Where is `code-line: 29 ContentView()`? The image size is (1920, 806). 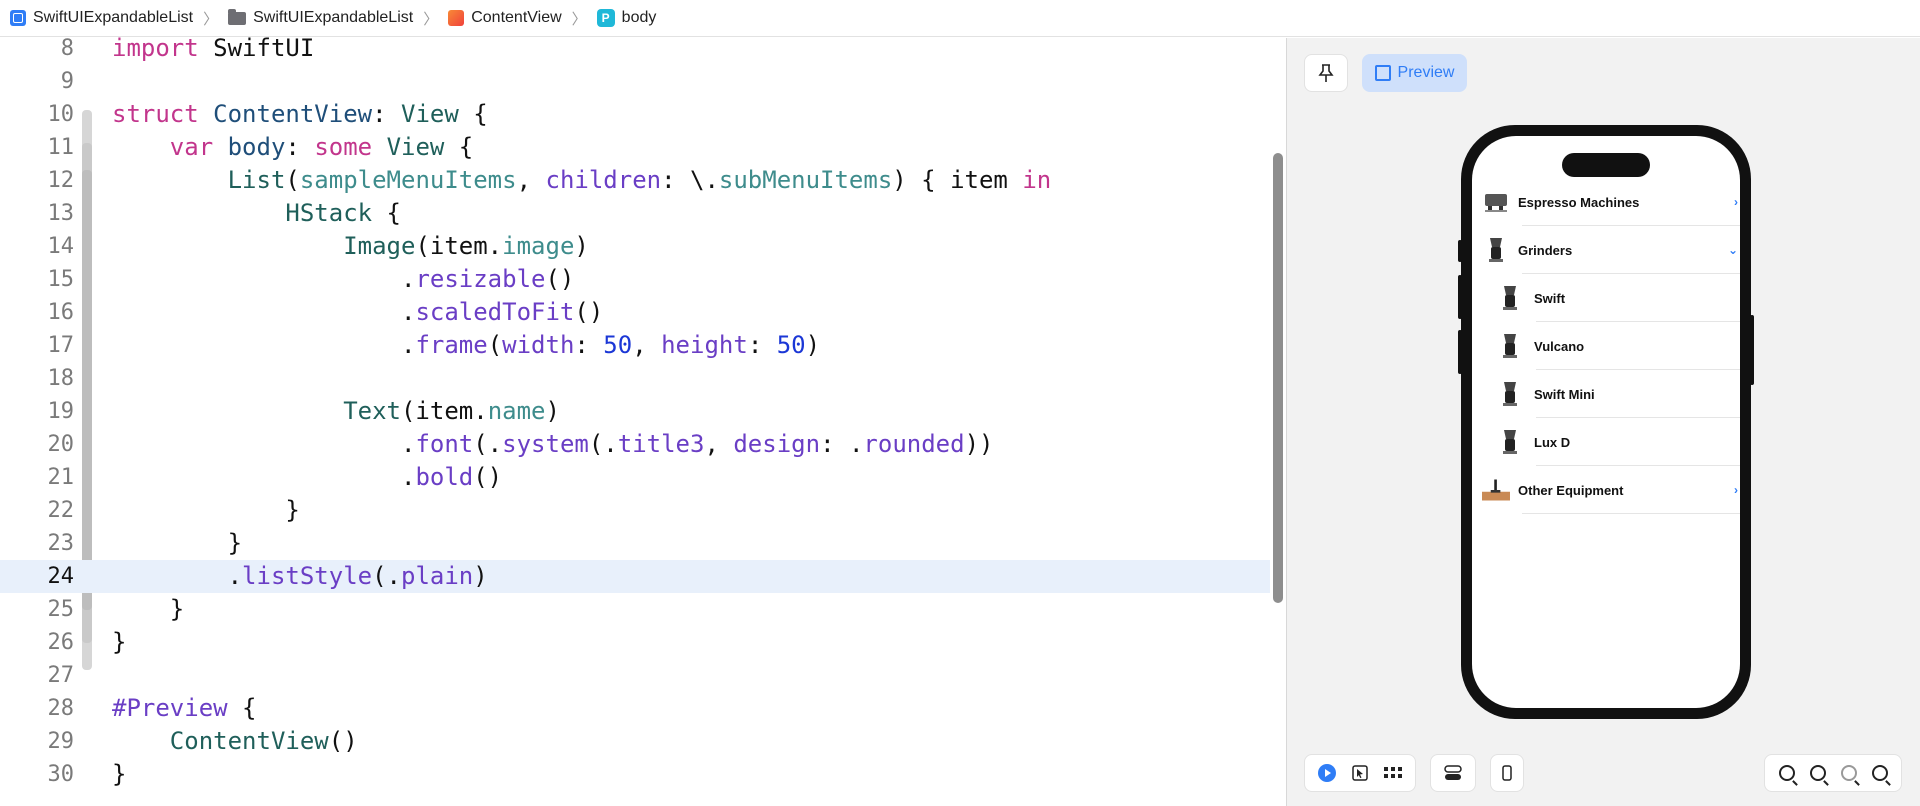 code-line: 29 ContentView() is located at coordinates (635, 741).